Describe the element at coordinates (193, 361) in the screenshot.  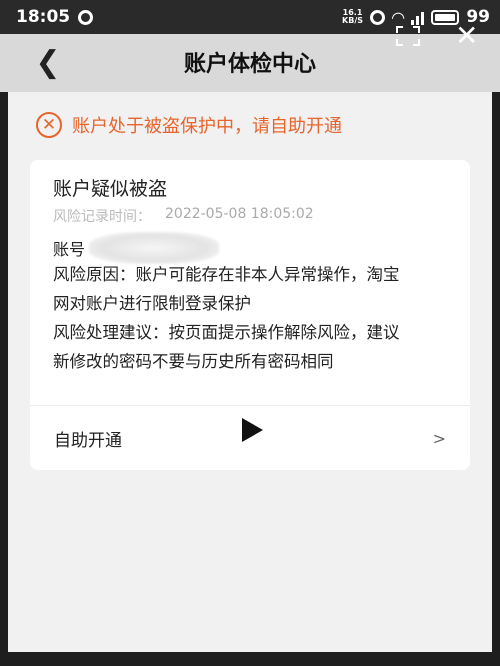
I see `suggestion-line2: 新修改的密码不要与历史所有密码相同` at that location.